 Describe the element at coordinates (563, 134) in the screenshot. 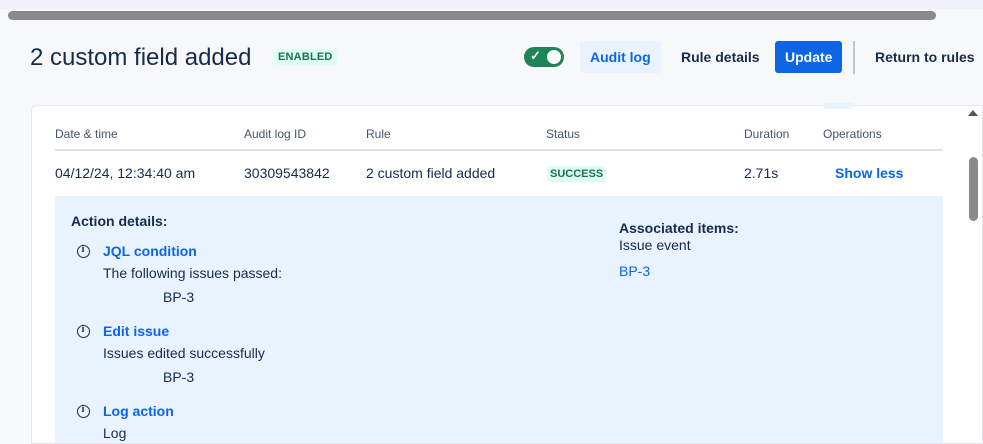

I see `column-status: Status` at that location.